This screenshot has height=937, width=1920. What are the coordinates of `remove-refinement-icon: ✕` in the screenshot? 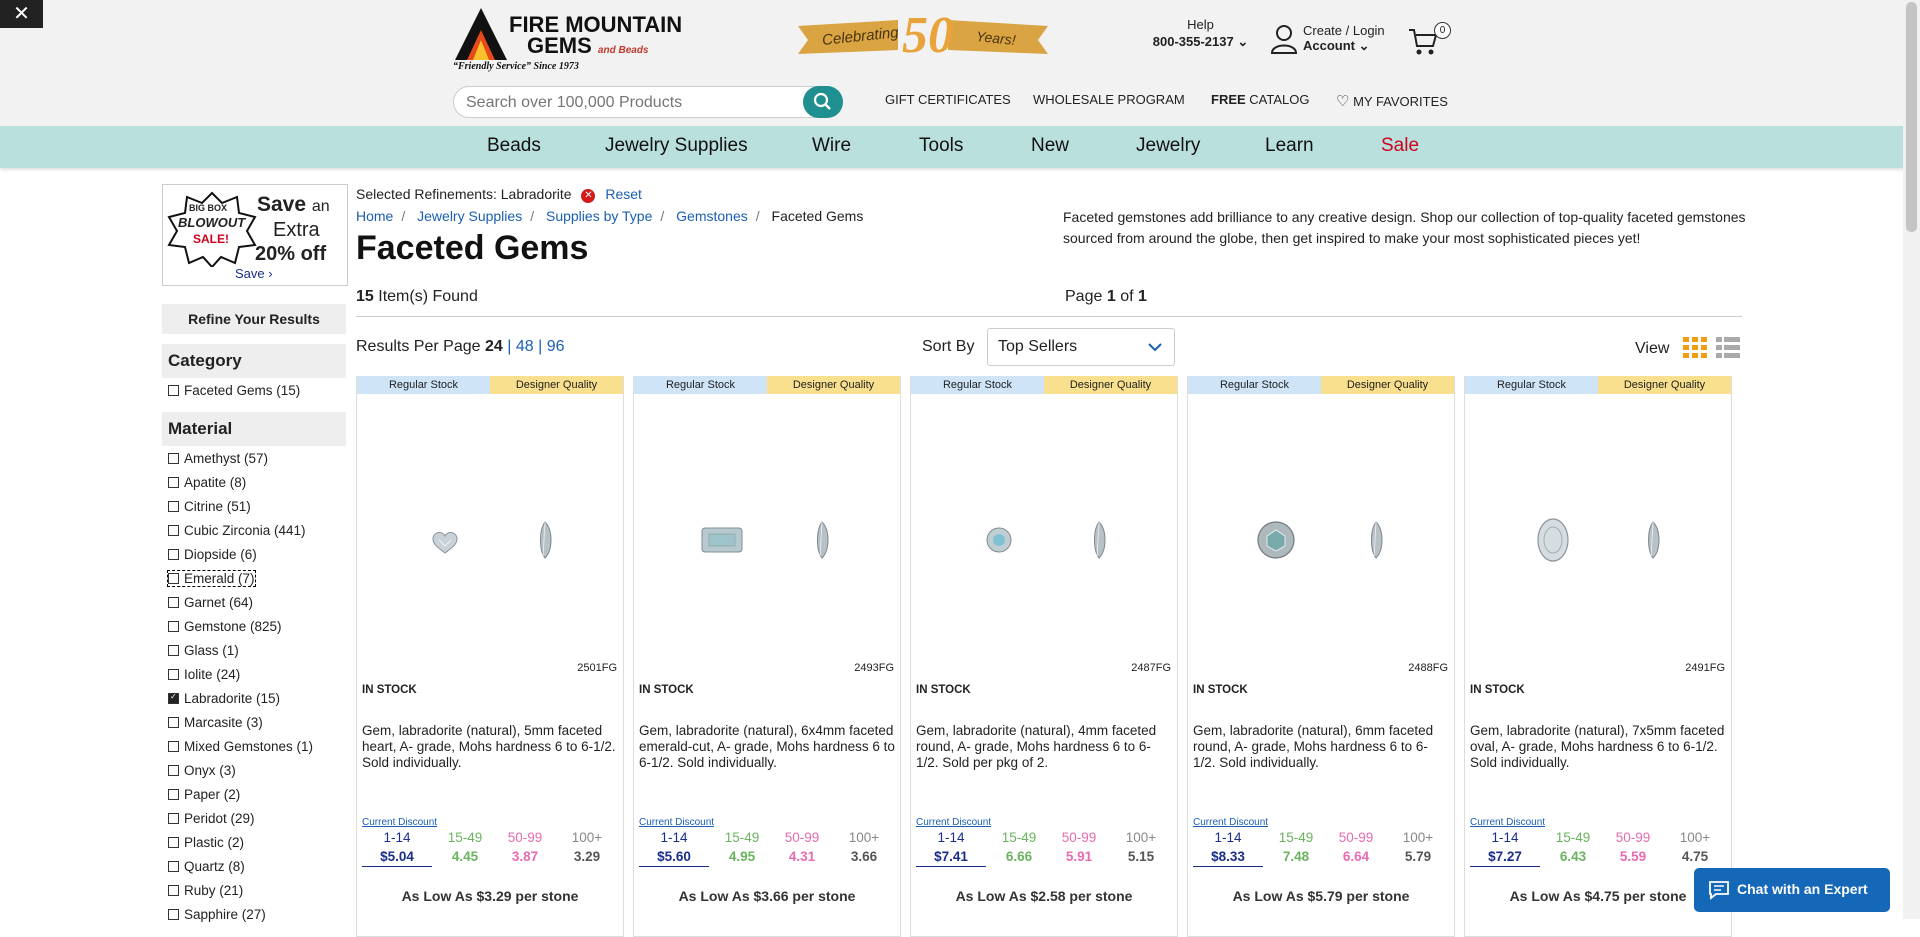 It's located at (588, 196).